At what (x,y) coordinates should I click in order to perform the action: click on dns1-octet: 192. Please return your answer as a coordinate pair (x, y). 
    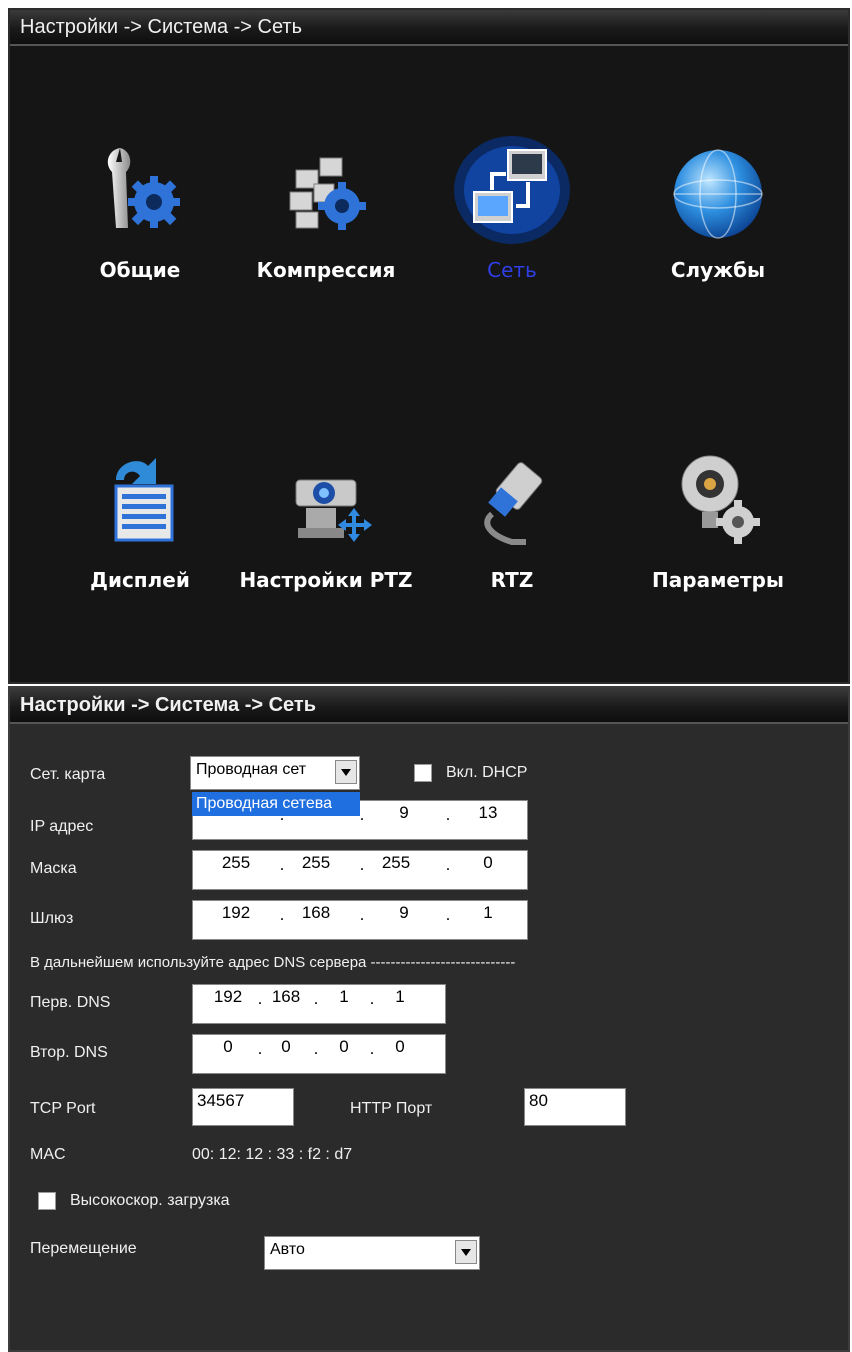
    Looking at the image, I should click on (228, 996).